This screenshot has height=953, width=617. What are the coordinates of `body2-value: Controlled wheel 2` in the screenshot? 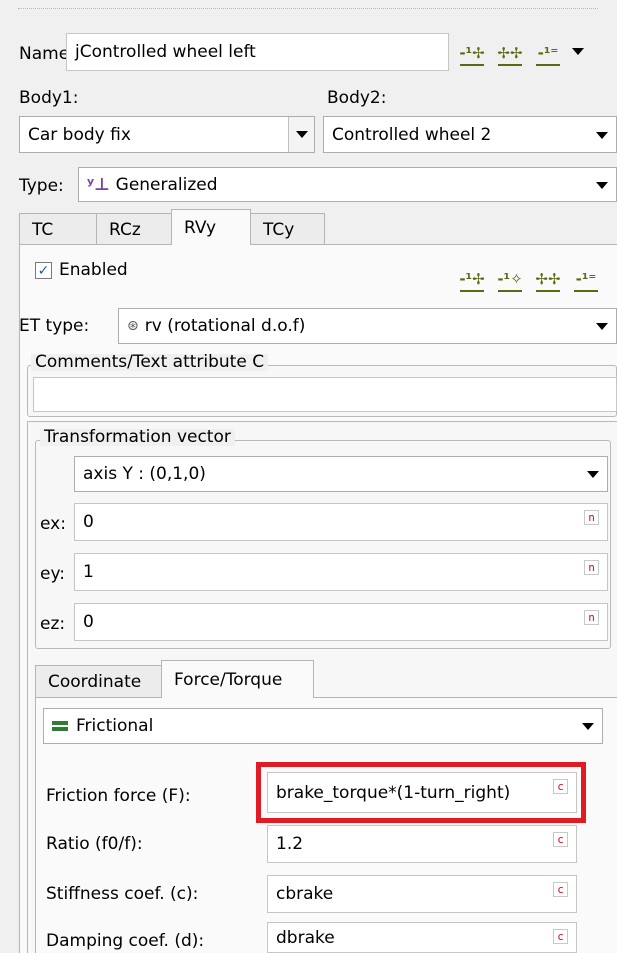 It's located at (412, 134).